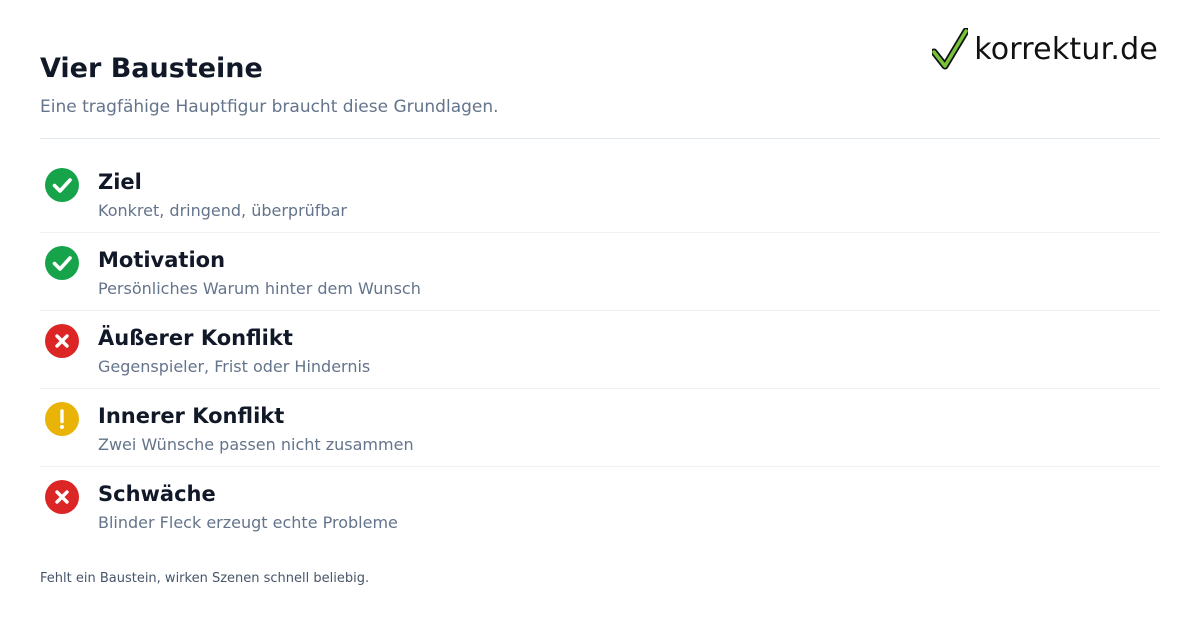 Image resolution: width=1200 pixels, height=630 pixels. Describe the element at coordinates (234, 366) in the screenshot. I see `item-description: Gegenspieler, Frist oder Hindernis` at that location.